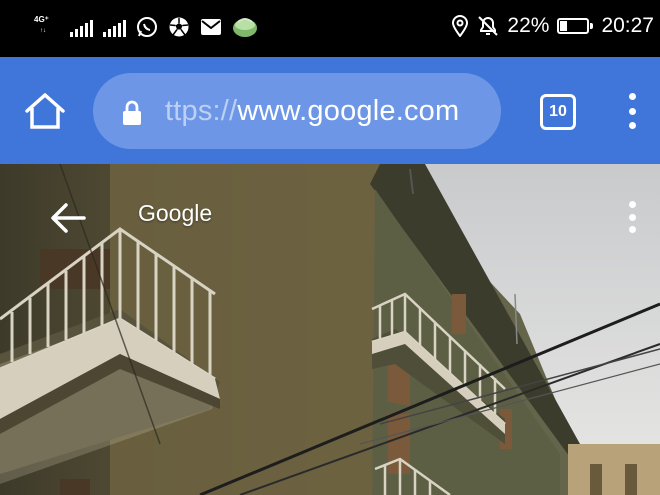 The width and height of the screenshot is (660, 495). Describe the element at coordinates (132, 112) in the screenshot. I see `lock-icon` at that location.